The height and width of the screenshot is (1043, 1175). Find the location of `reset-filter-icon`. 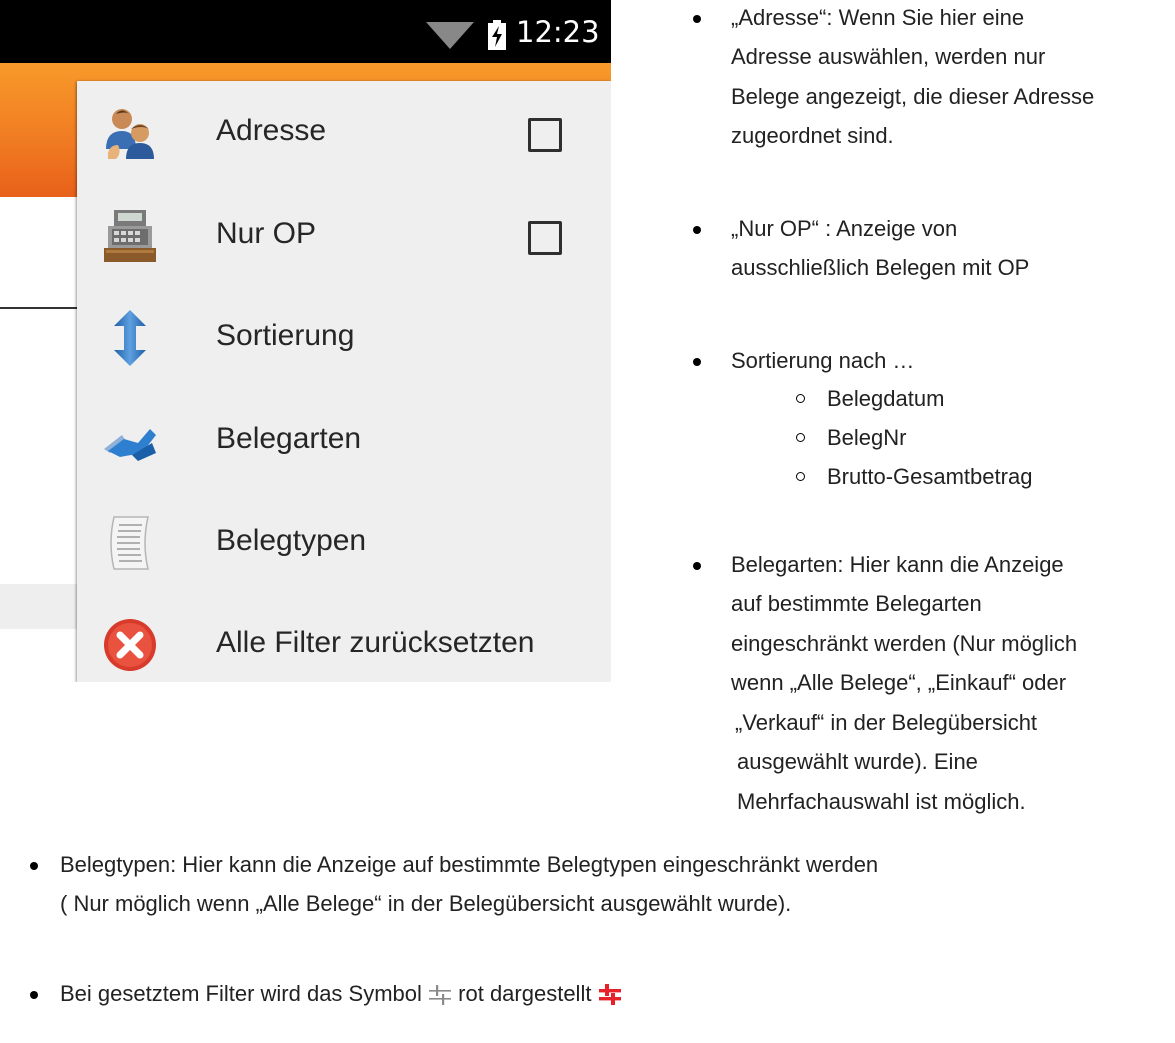

reset-filter-icon is located at coordinates (130, 645).